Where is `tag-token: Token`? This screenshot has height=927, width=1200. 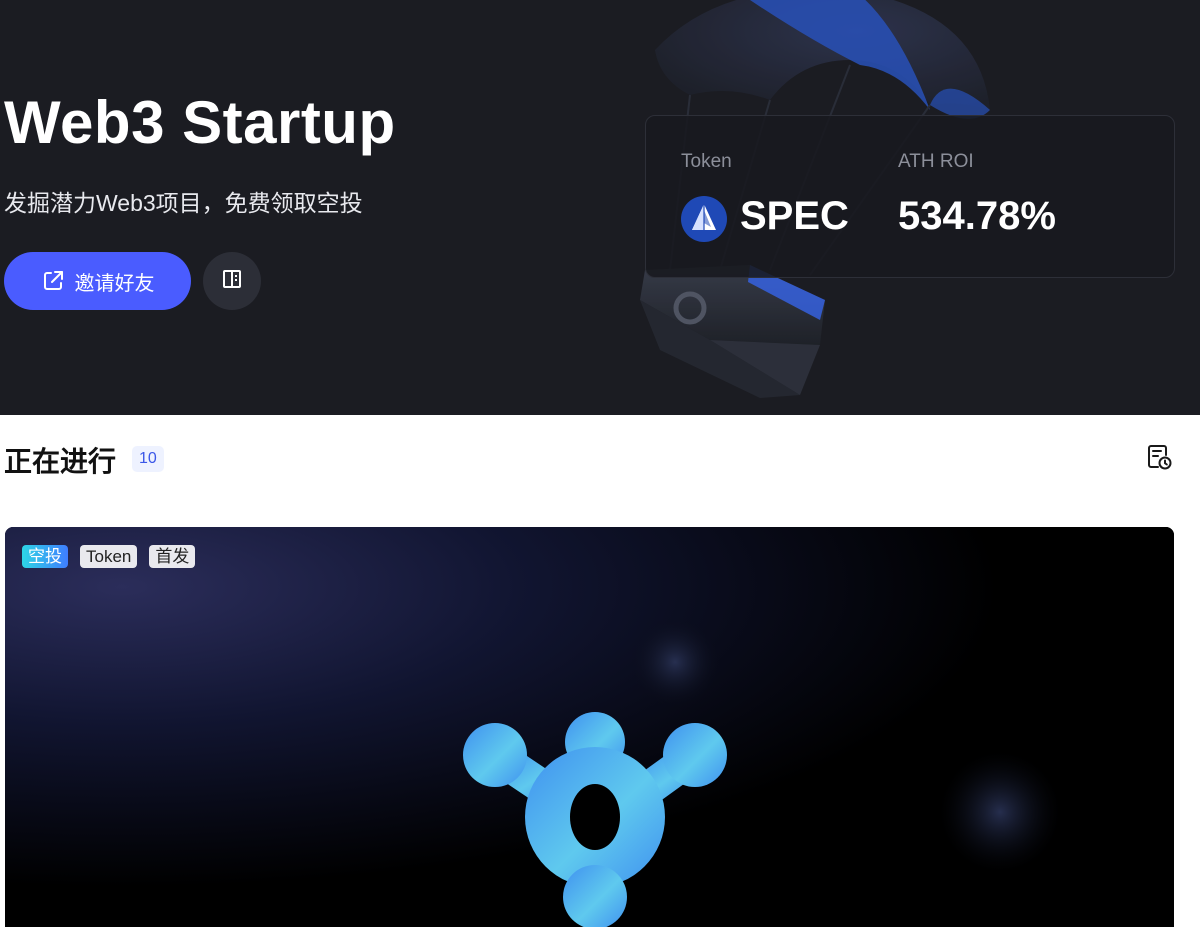 tag-token: Token is located at coordinates (109, 556).